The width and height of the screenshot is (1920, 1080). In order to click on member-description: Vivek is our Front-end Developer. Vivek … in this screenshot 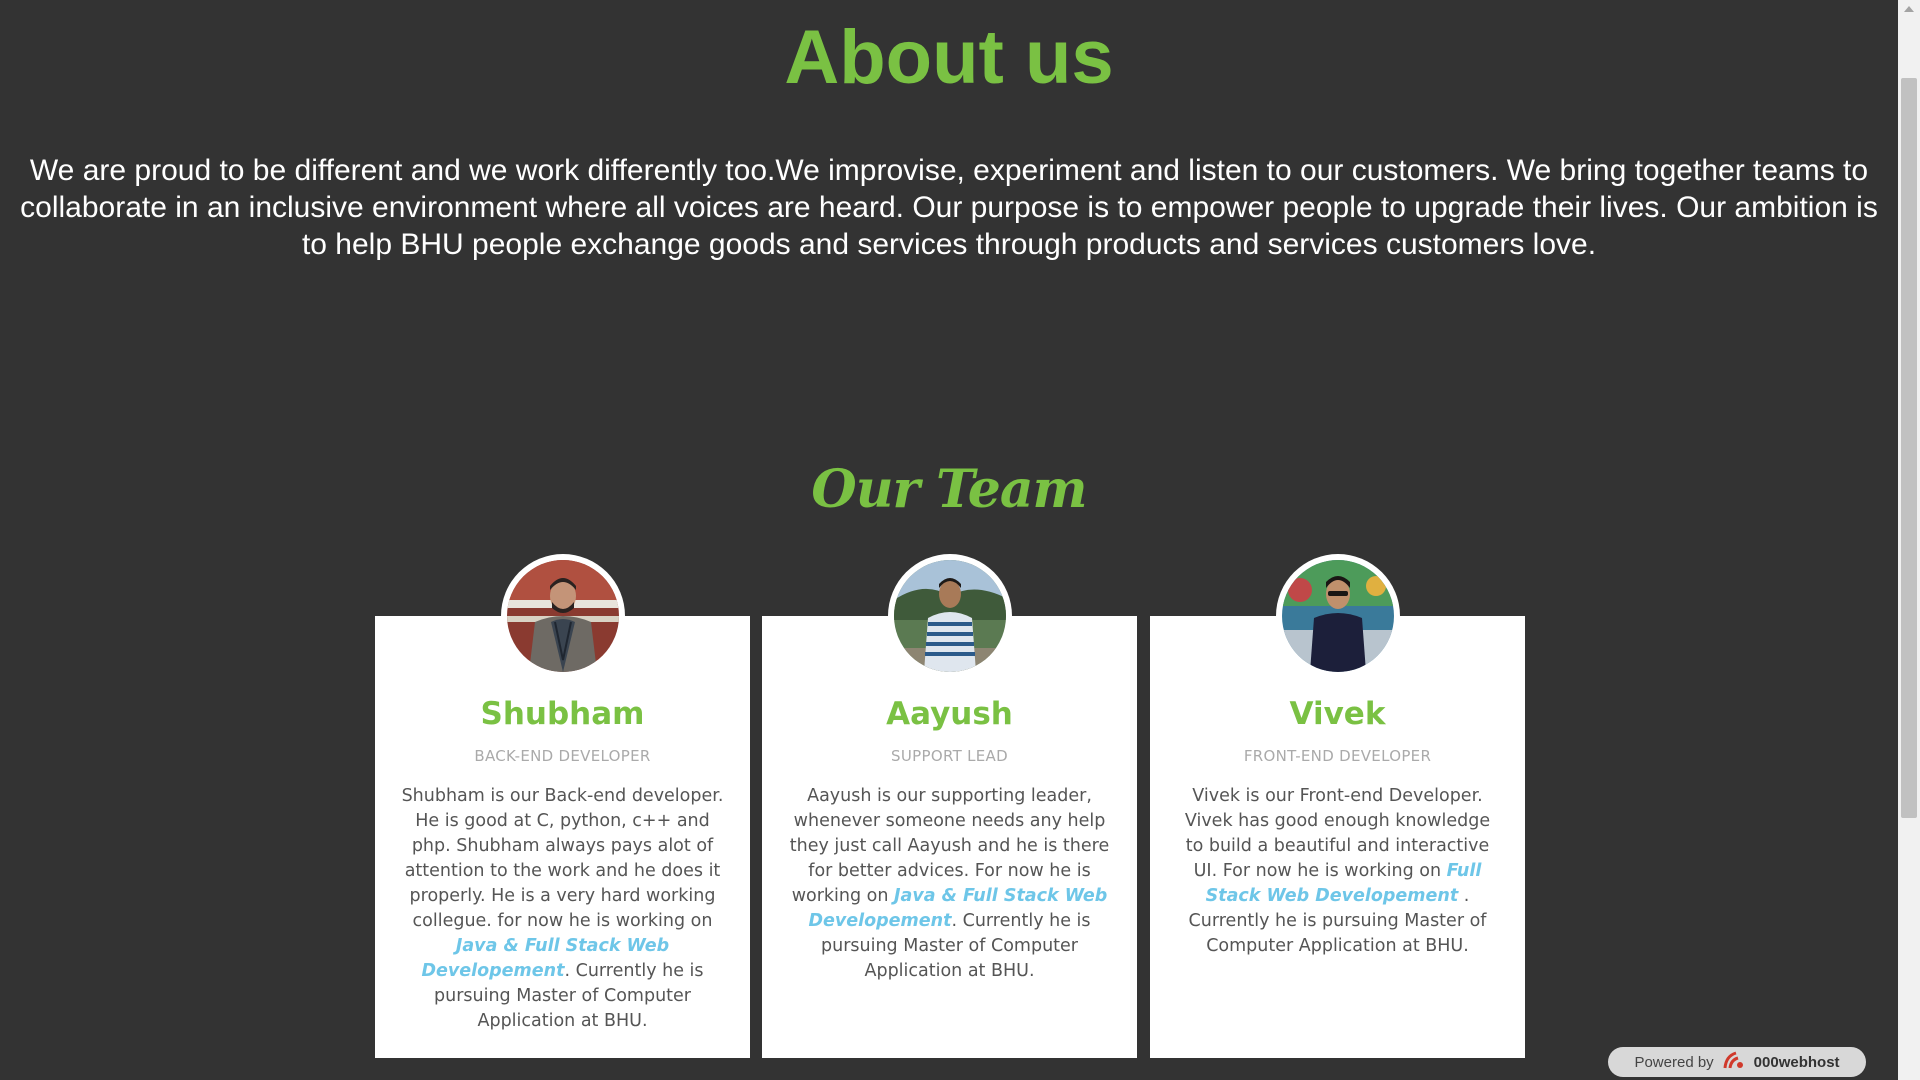, I will do `click(1337, 871)`.